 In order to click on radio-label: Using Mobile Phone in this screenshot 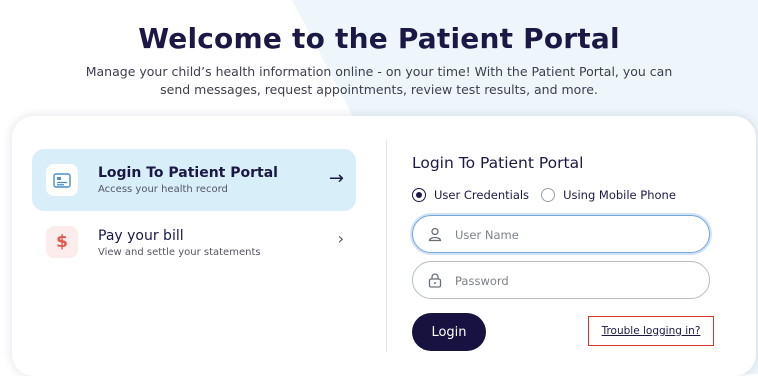, I will do `click(619, 195)`.